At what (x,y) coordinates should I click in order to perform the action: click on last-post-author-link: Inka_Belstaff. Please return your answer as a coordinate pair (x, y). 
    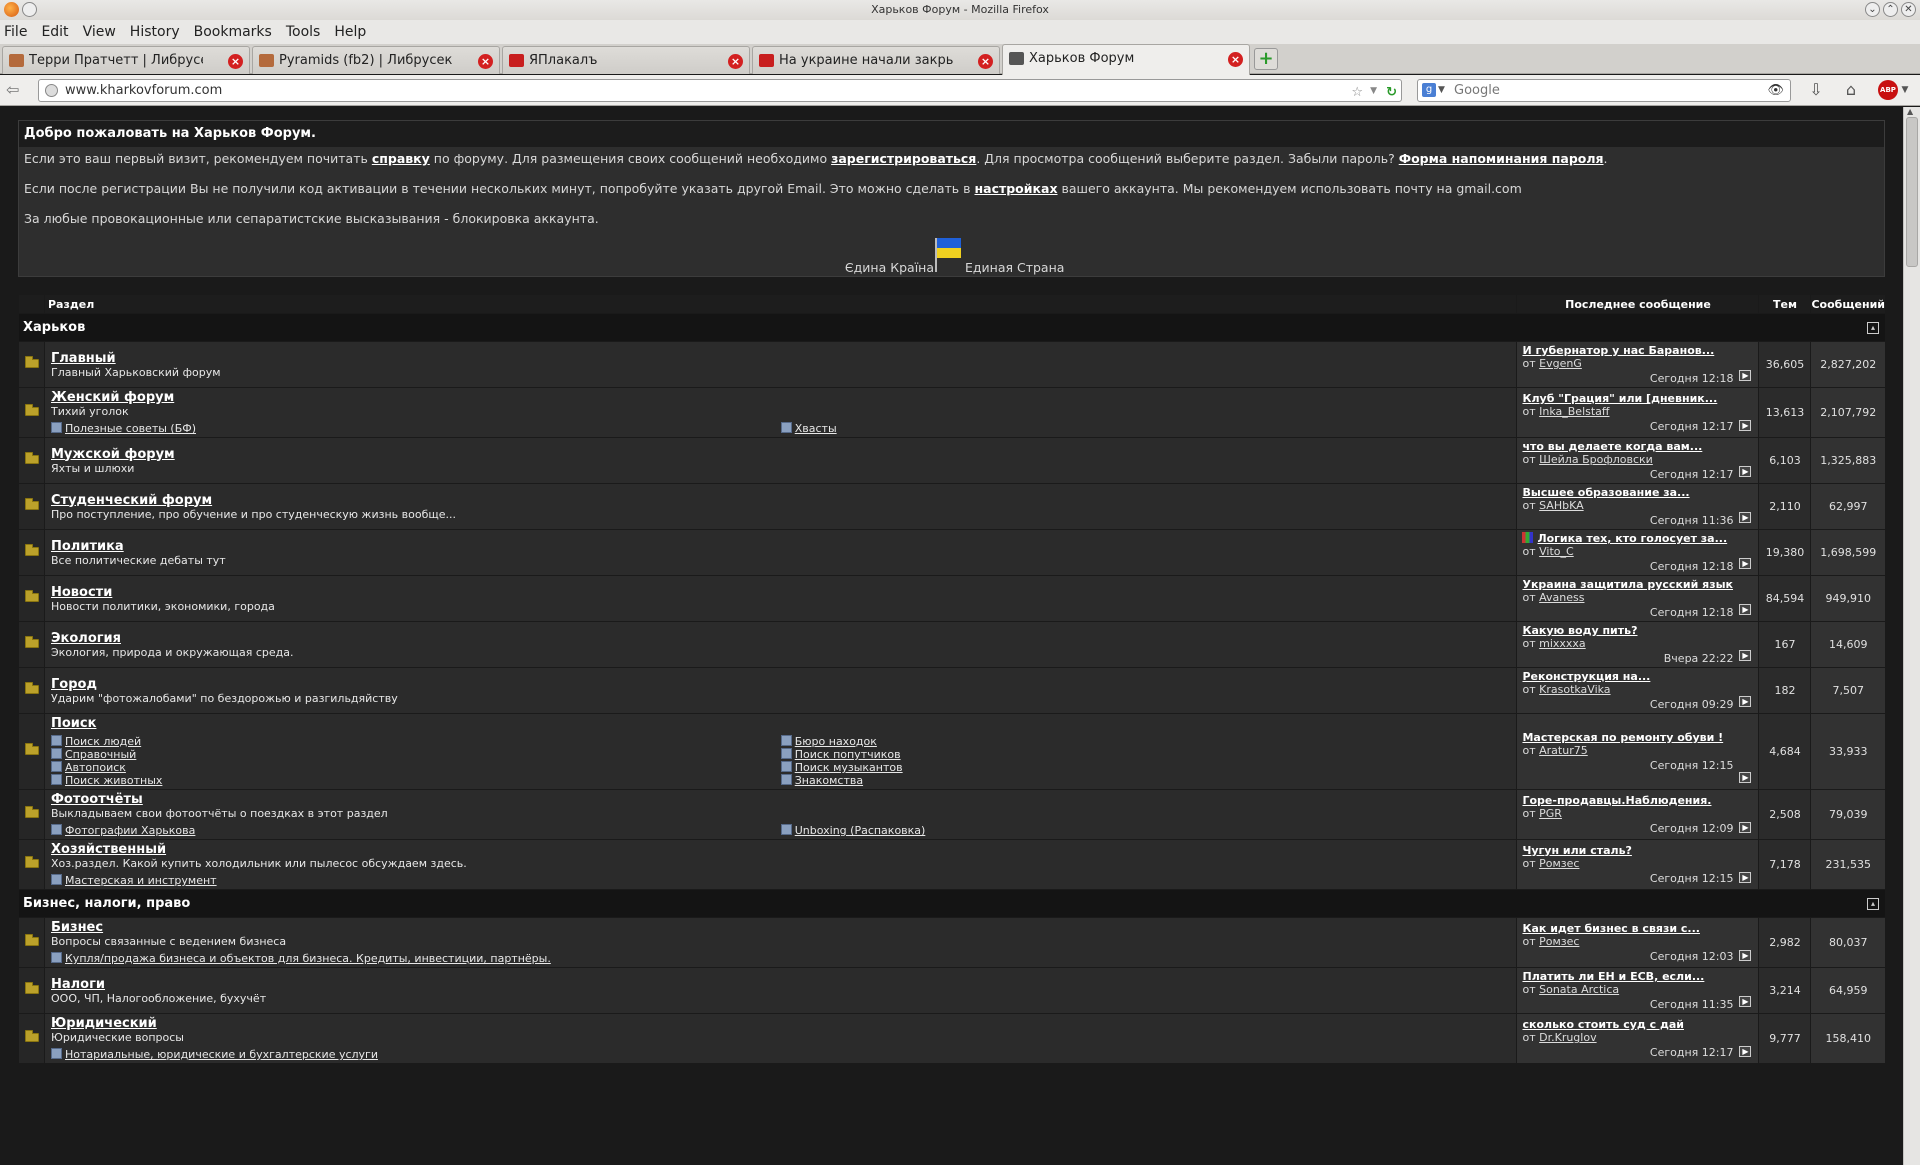
    Looking at the image, I should click on (1574, 411).